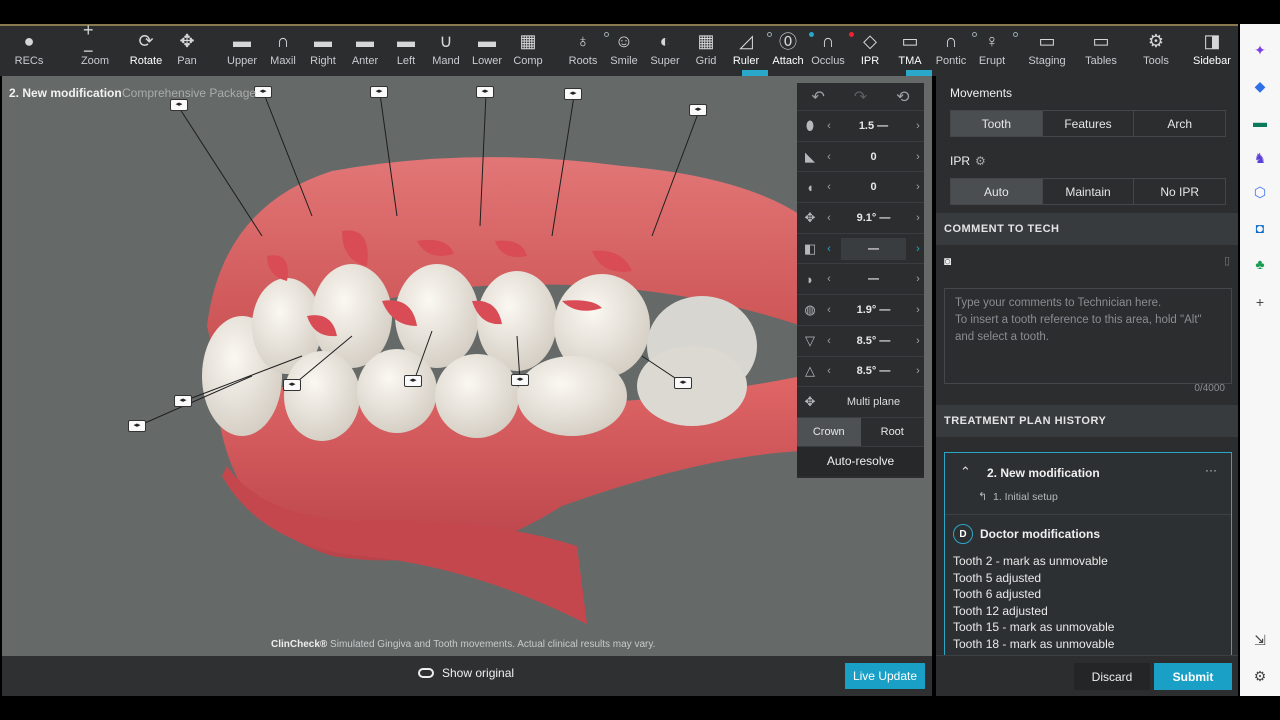  I want to click on toolbar-zoom: + − Zoom, so click(95, 47).